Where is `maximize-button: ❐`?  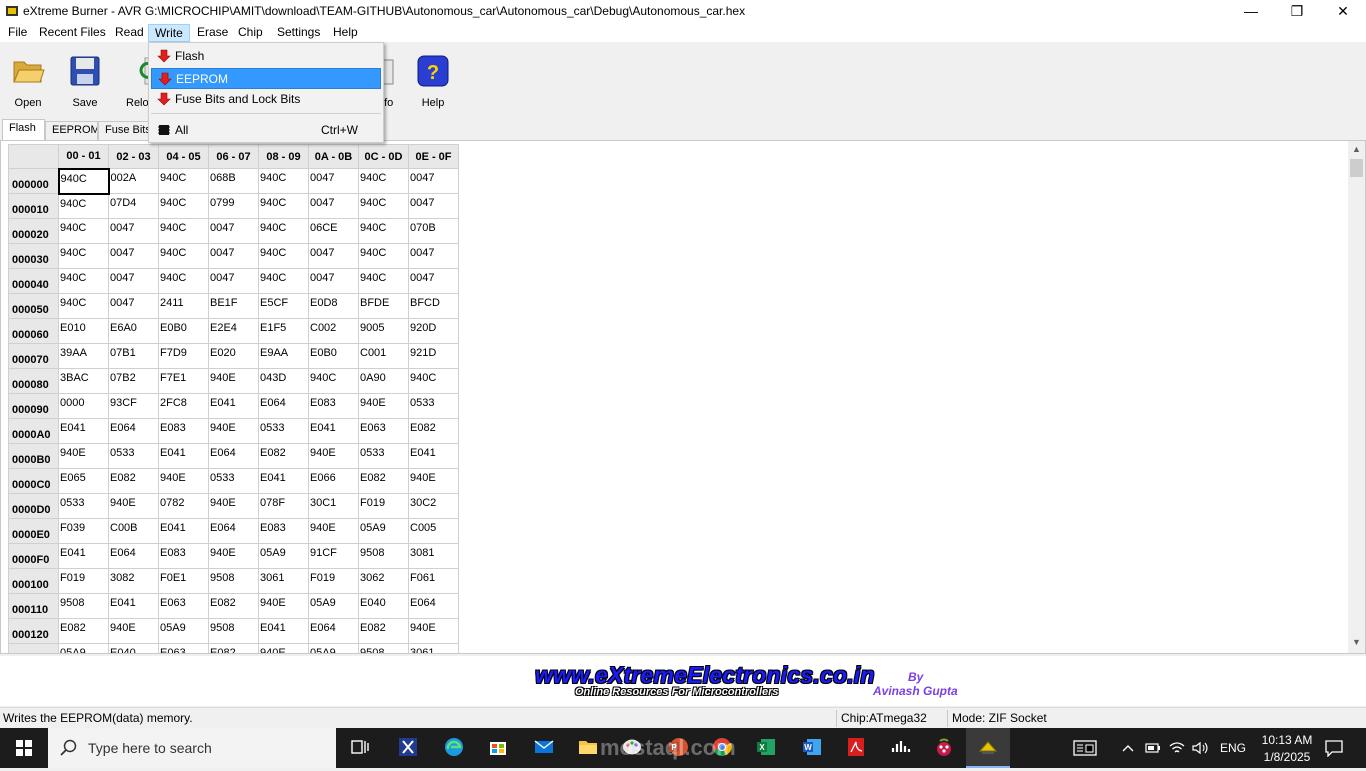 maximize-button: ❐ is located at coordinates (1297, 11).